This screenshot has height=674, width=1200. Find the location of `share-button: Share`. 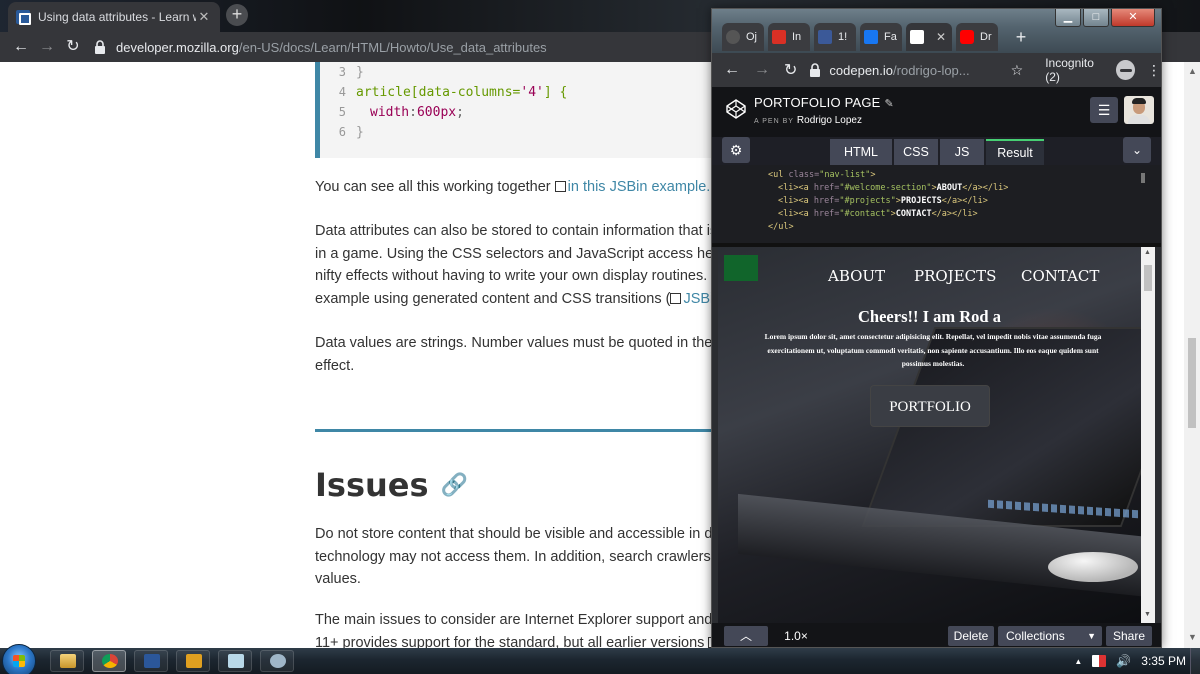

share-button: Share is located at coordinates (1129, 636).